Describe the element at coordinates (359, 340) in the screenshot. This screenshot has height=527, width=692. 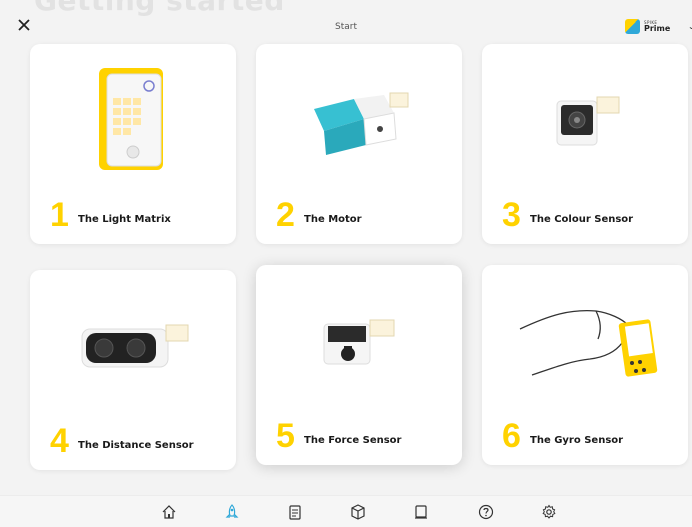
I see `force-sensor-image` at that location.